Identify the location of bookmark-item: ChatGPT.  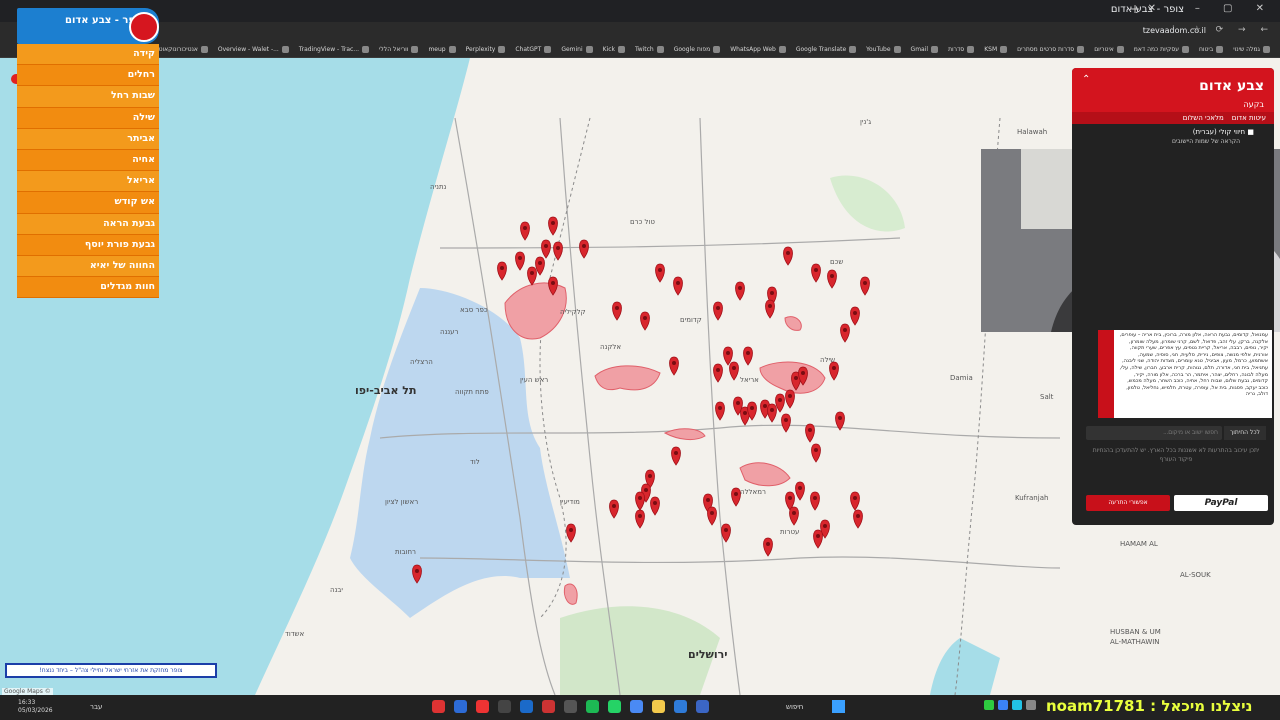
(533, 49).